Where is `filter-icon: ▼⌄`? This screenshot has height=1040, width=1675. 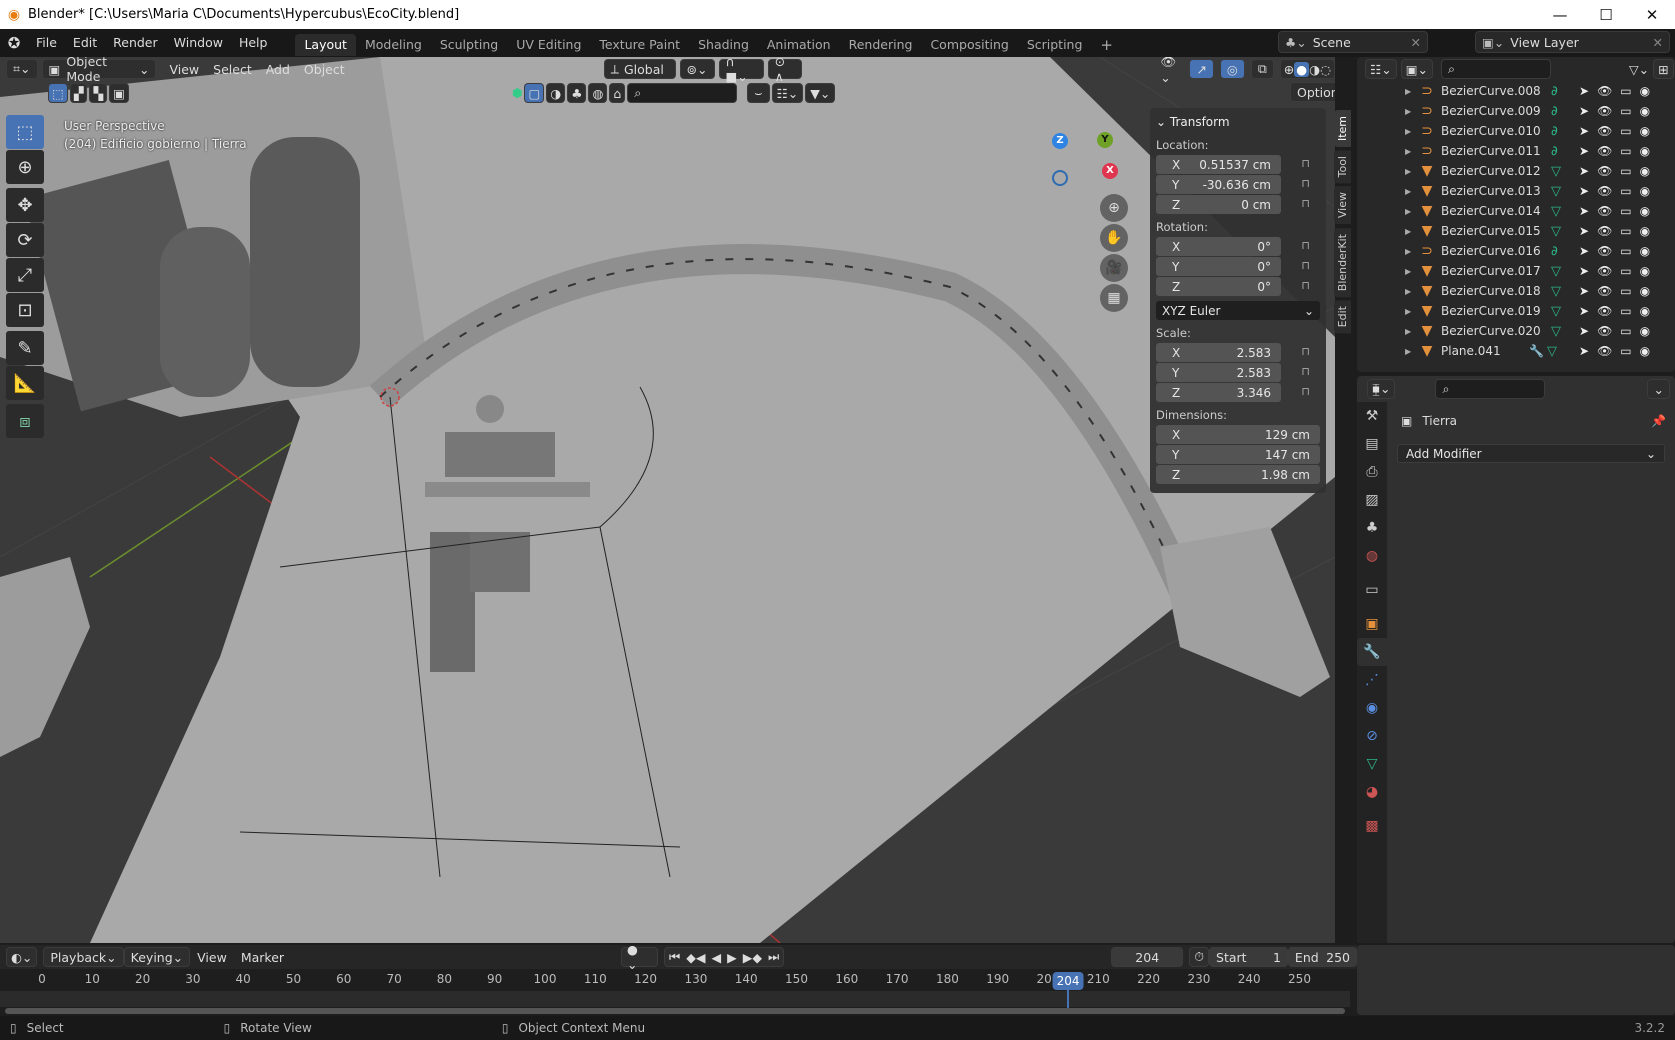 filter-icon: ▼⌄ is located at coordinates (820, 93).